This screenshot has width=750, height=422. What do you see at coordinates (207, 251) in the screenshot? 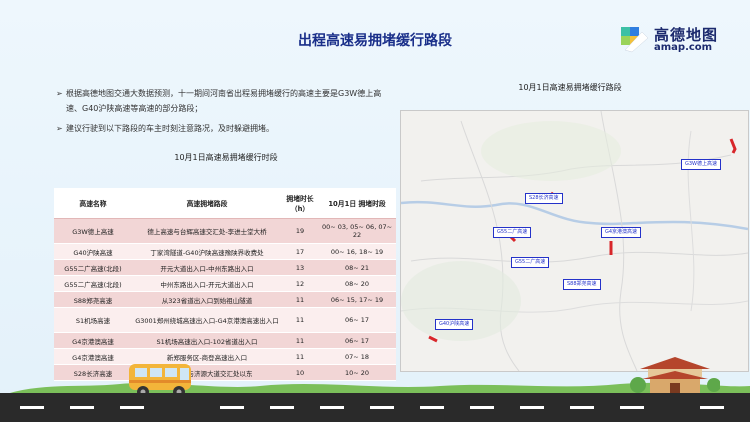
I see `cell-section: 丁家湾隧道-G40沪陕高速豫陕界收费处` at bounding box center [207, 251].